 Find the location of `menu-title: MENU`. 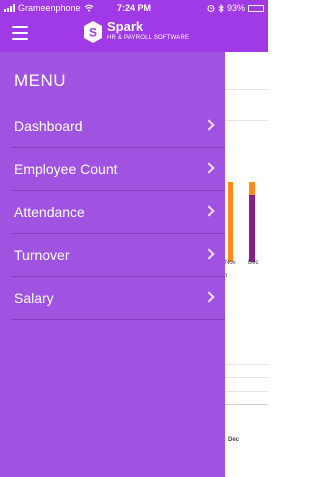

menu-title: MENU is located at coordinates (40, 80).